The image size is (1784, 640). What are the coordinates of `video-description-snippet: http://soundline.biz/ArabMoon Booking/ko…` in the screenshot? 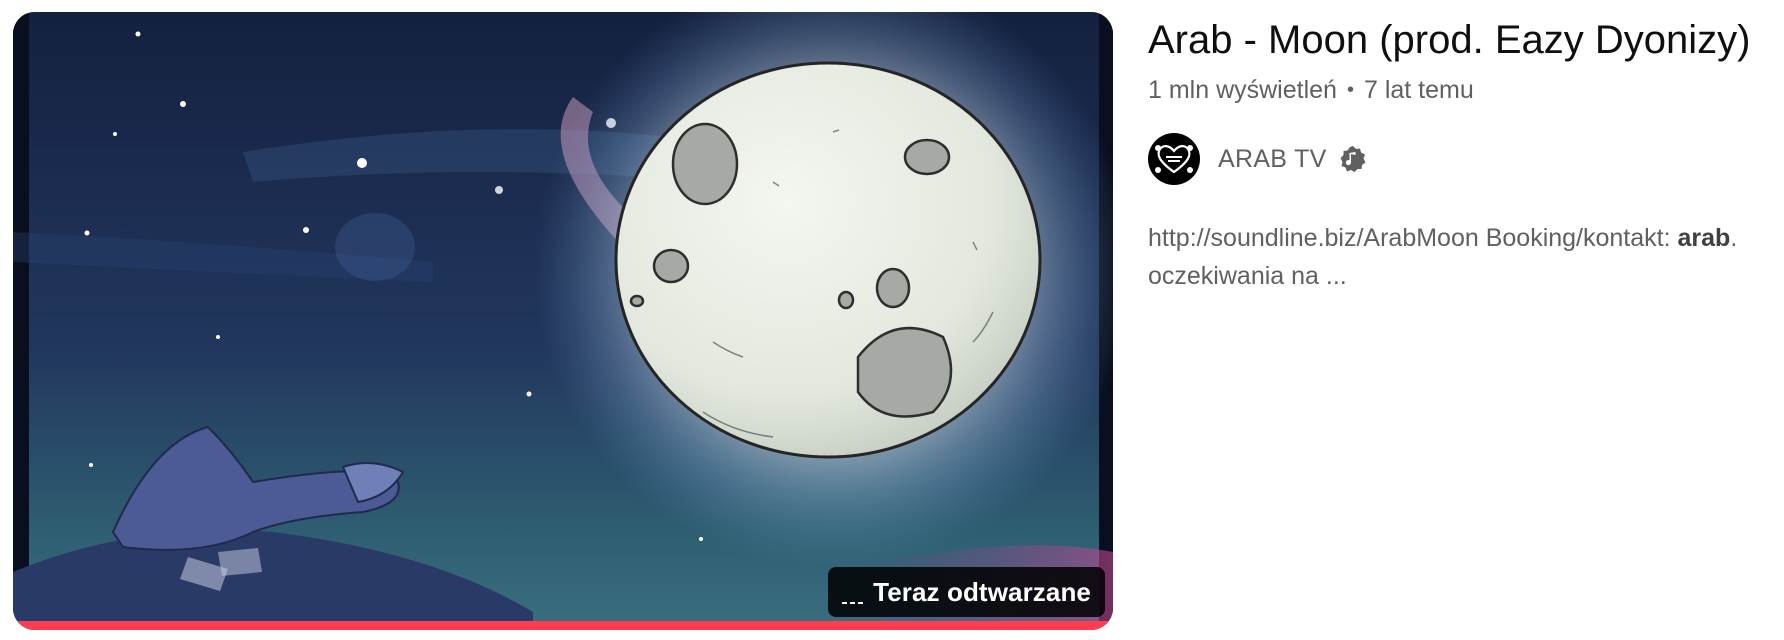 It's located at (1466, 257).